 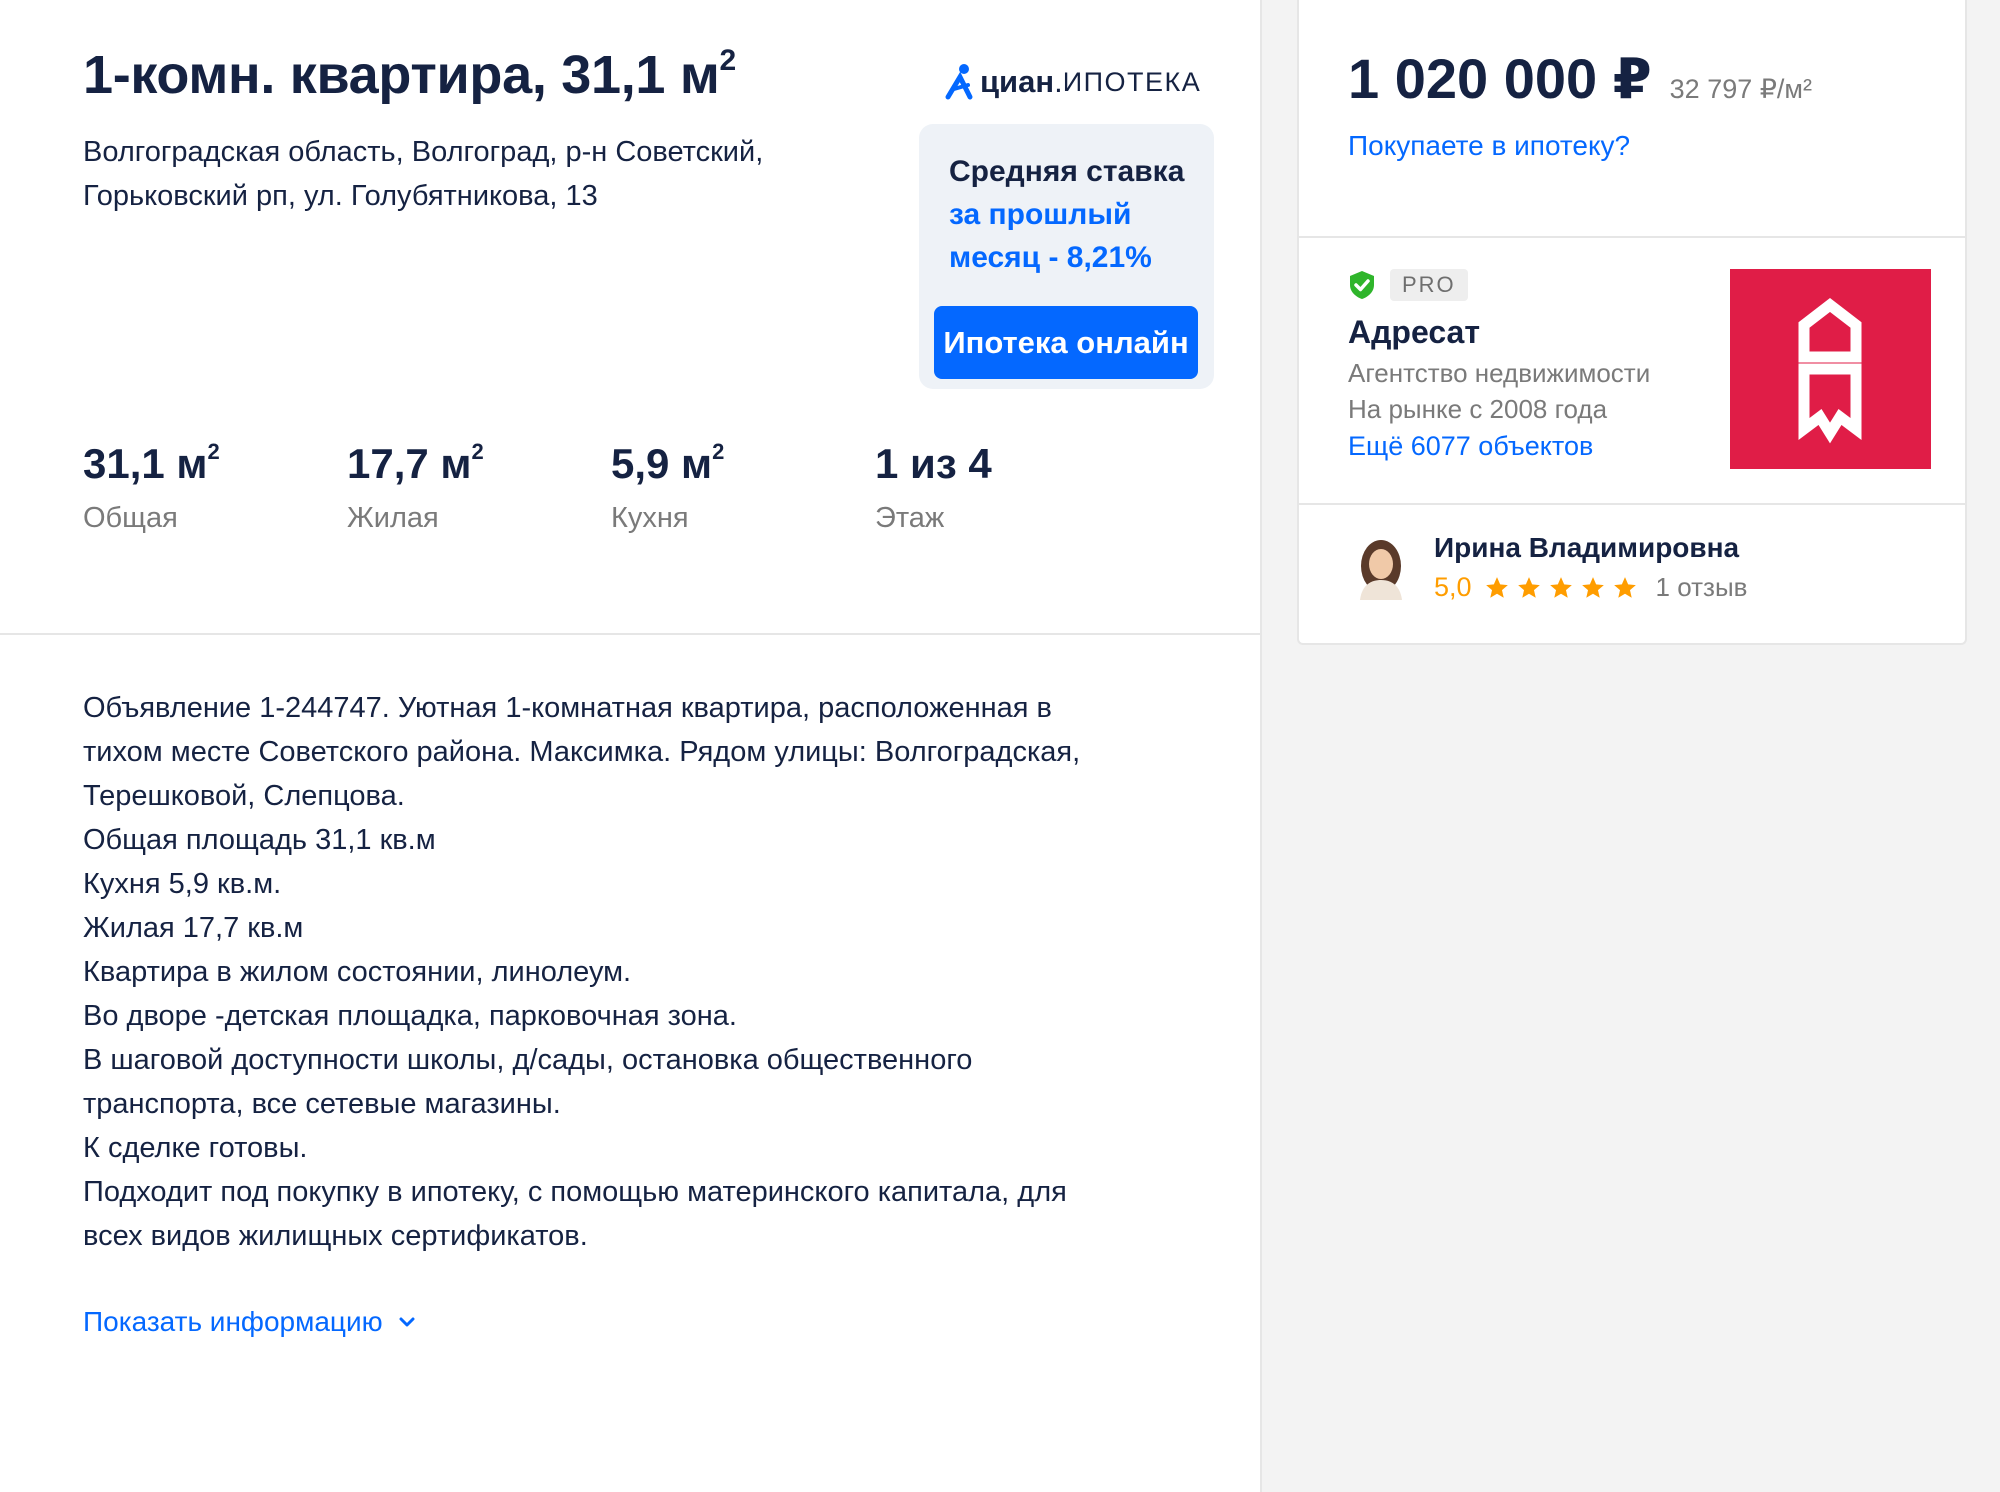 What do you see at coordinates (1017, 81) in the screenshot?
I see `logo-brand: циан` at bounding box center [1017, 81].